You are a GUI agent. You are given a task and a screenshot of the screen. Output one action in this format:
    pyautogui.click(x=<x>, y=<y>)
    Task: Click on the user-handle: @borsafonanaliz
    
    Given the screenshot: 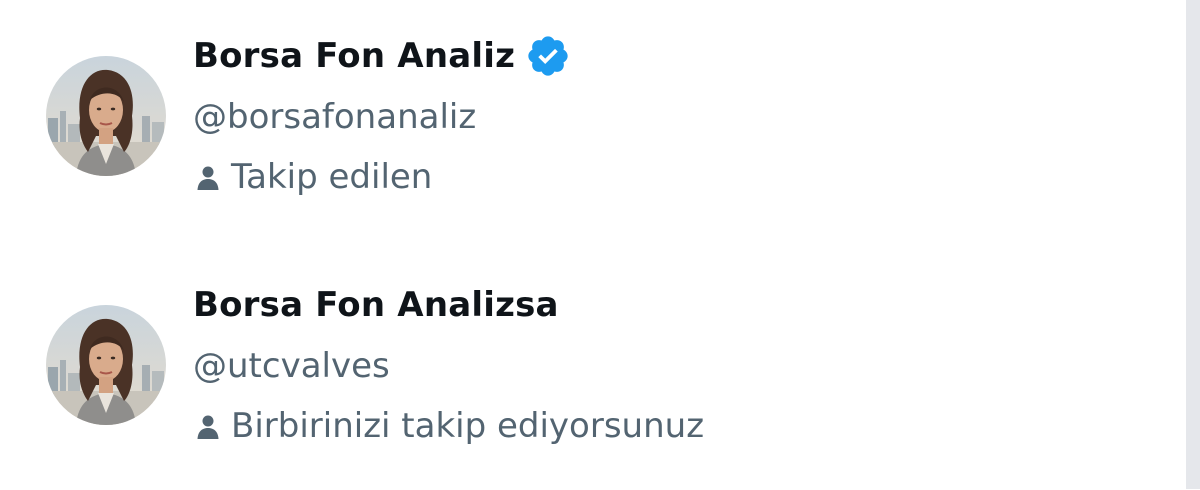 What is the action you would take?
    pyautogui.click(x=335, y=117)
    